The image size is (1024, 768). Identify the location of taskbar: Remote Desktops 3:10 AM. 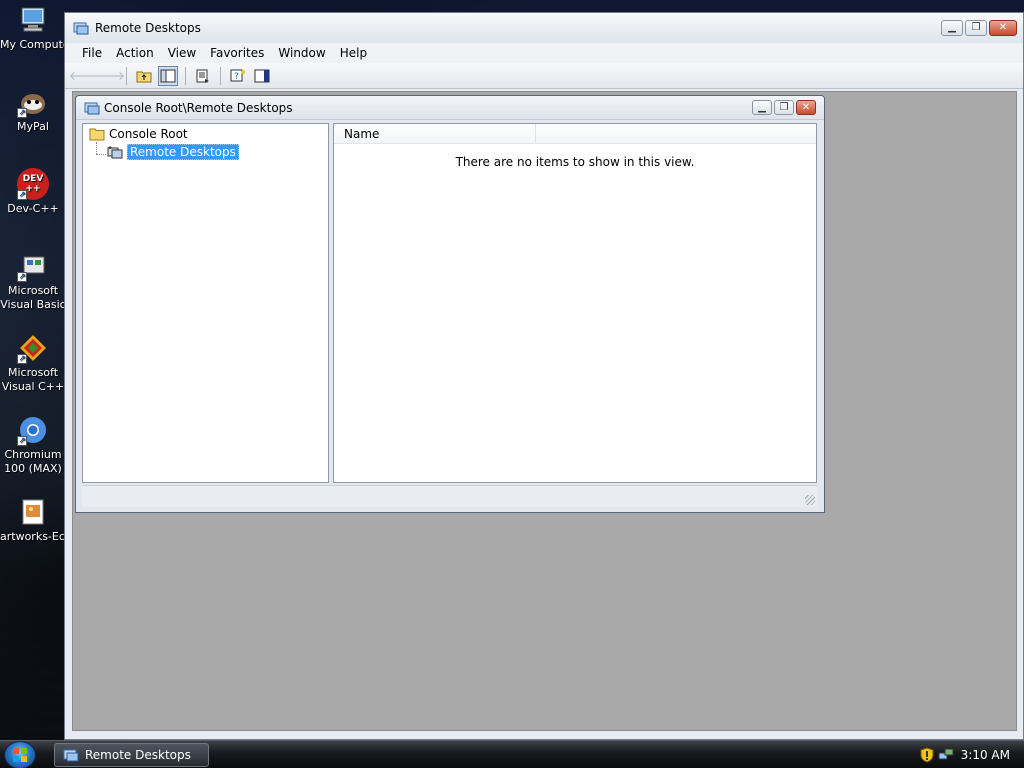
(512, 754).